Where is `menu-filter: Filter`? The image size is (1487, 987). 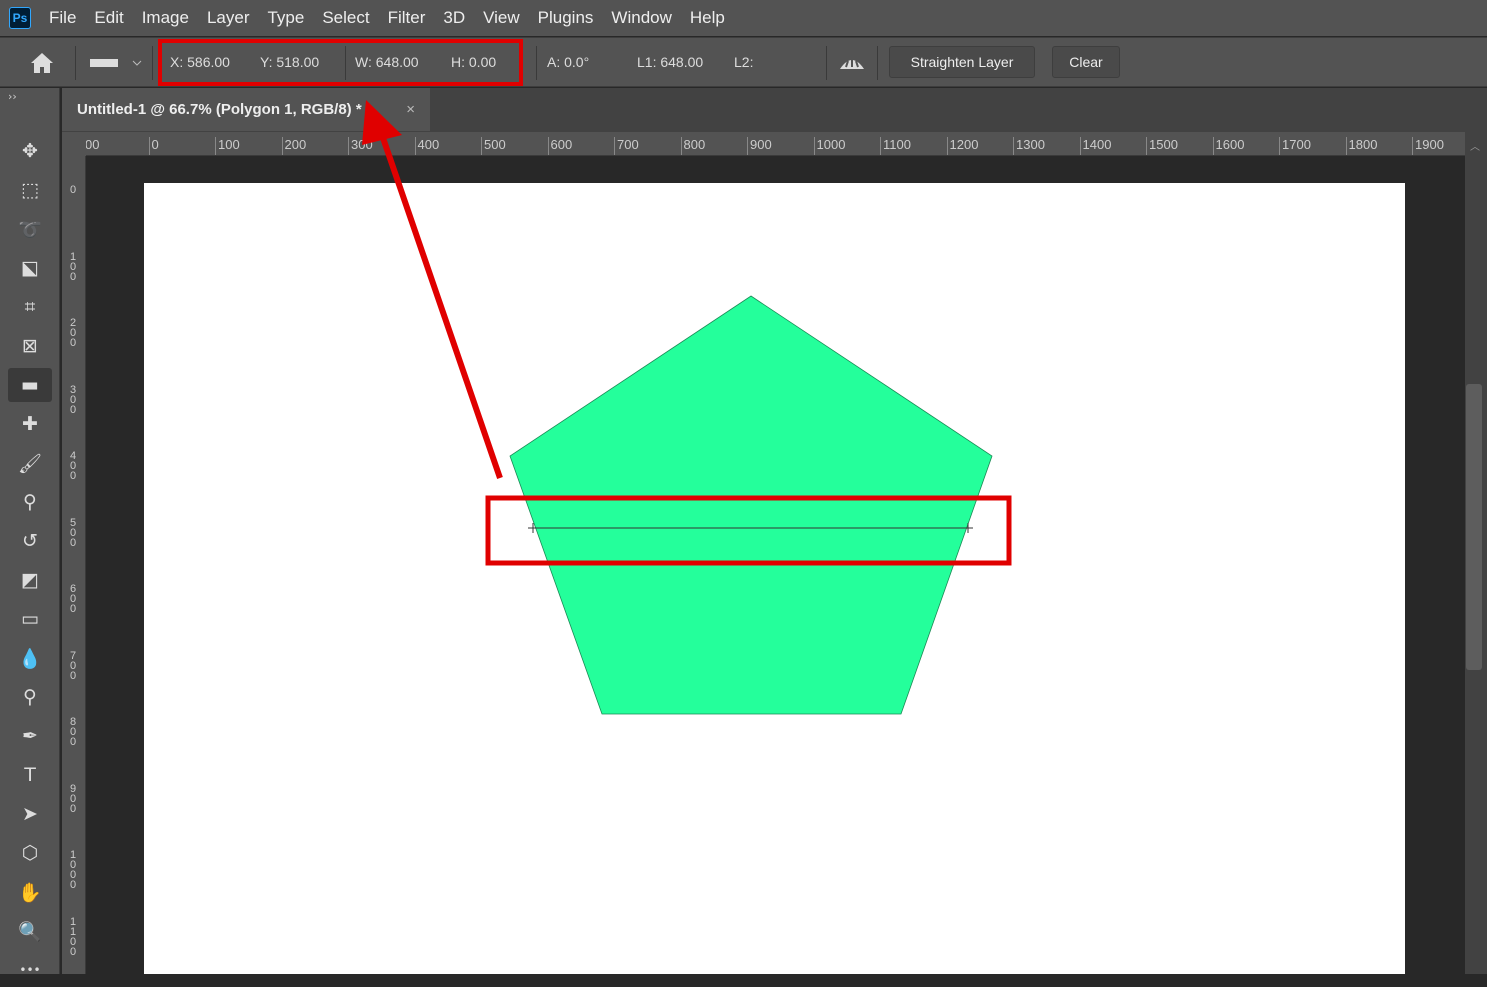 menu-filter: Filter is located at coordinates (407, 18).